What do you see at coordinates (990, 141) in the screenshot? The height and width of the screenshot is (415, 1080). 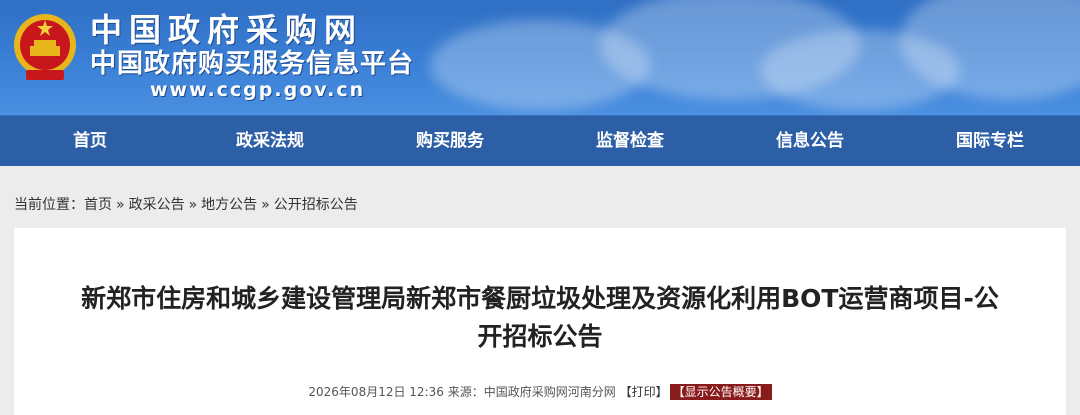 I see `nav-item-international: 国际专栏` at bounding box center [990, 141].